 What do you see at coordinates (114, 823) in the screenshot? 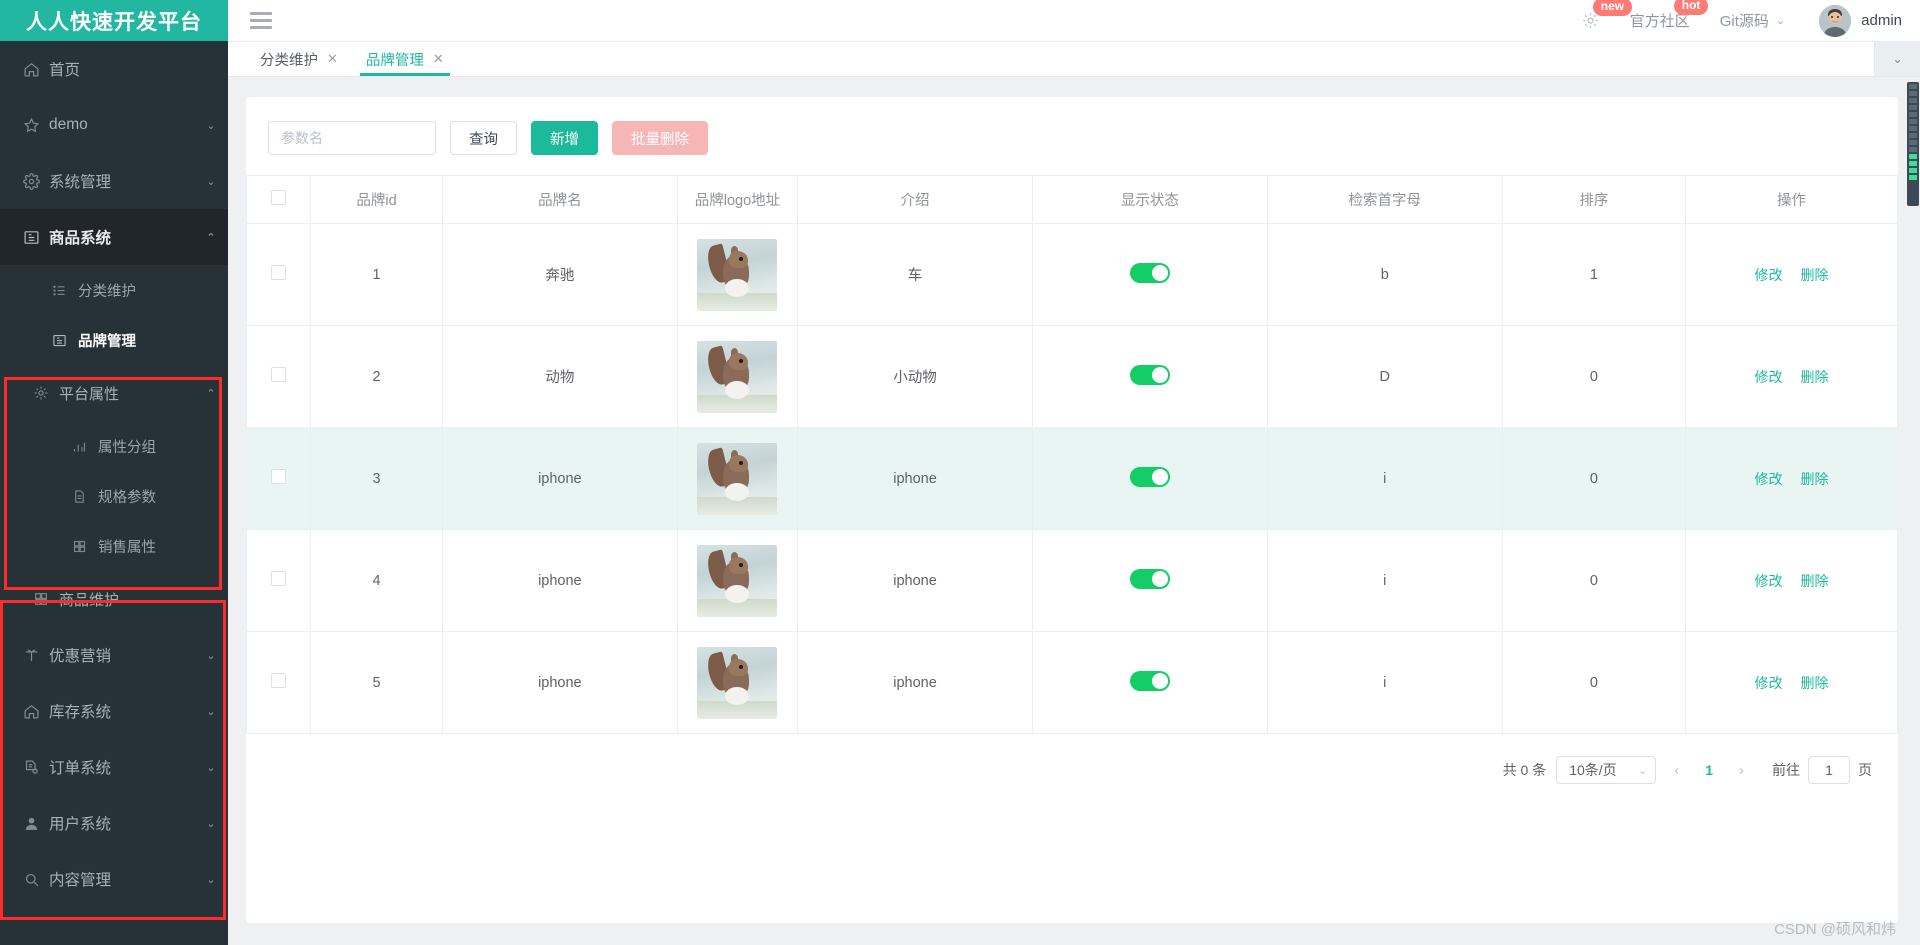
I see `sidebar-item-user-system: 用户系统 ⌄` at bounding box center [114, 823].